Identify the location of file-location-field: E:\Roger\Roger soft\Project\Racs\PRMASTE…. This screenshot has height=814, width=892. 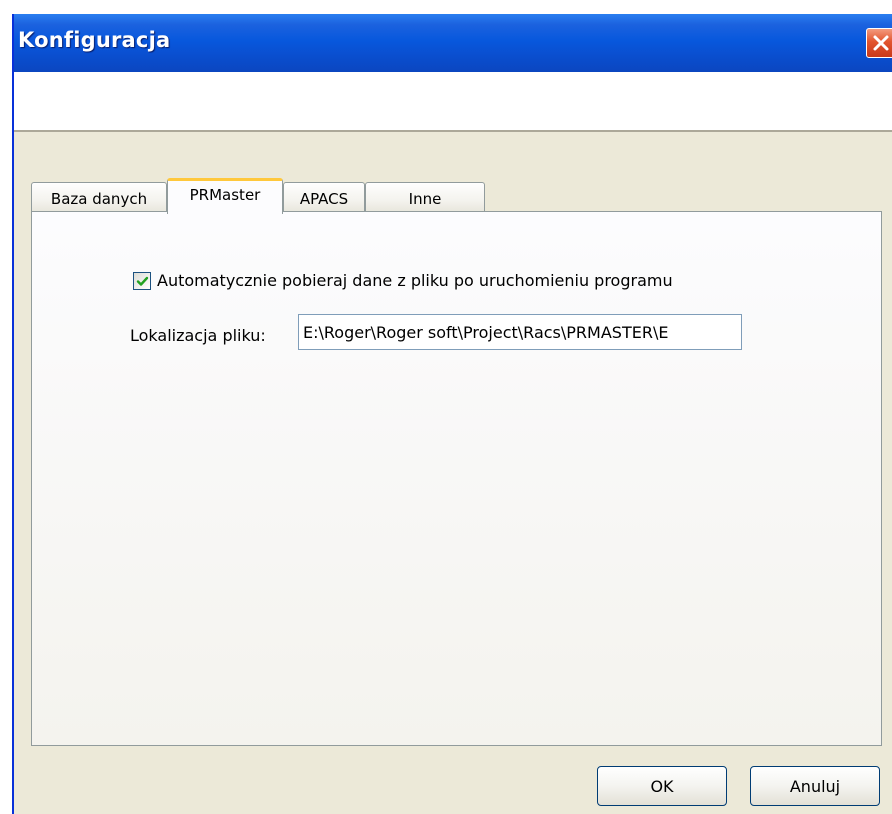
(520, 332).